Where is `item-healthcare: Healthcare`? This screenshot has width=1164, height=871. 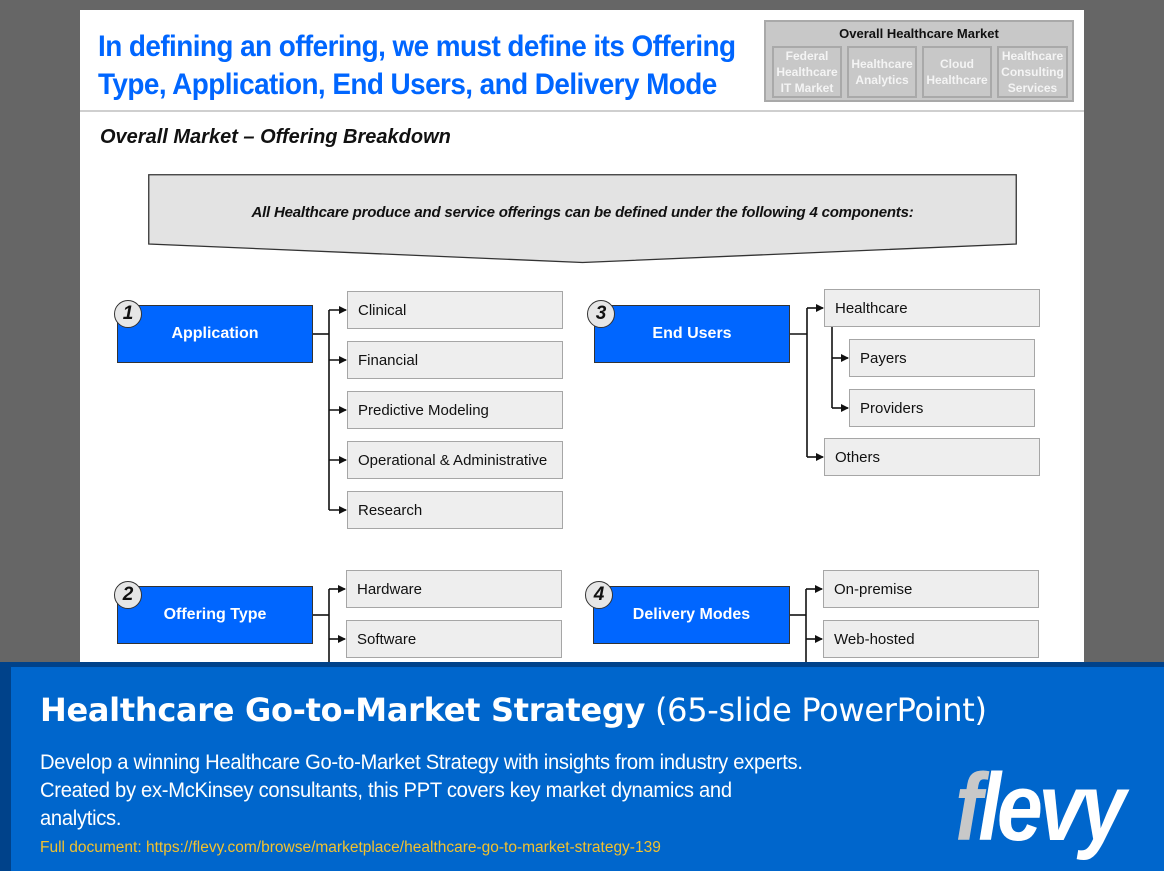
item-healthcare: Healthcare is located at coordinates (932, 308).